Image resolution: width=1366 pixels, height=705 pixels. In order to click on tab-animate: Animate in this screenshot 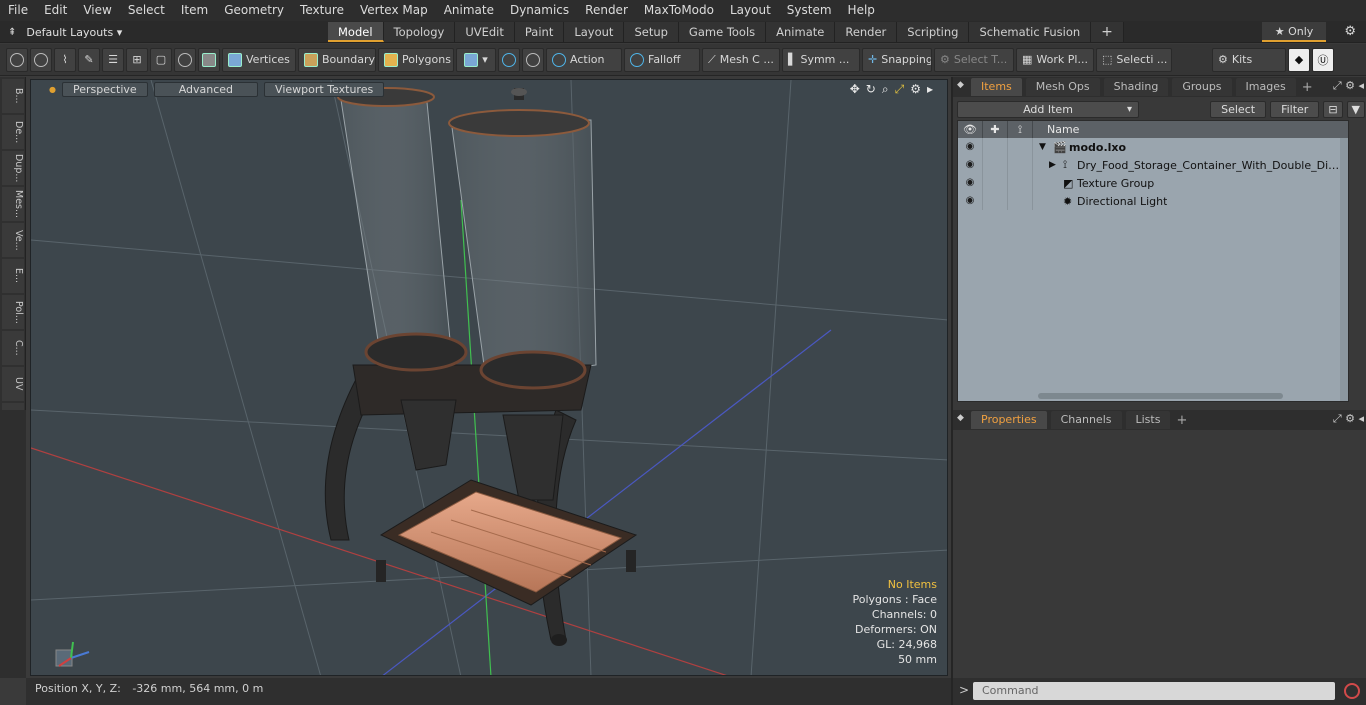, I will do `click(801, 32)`.